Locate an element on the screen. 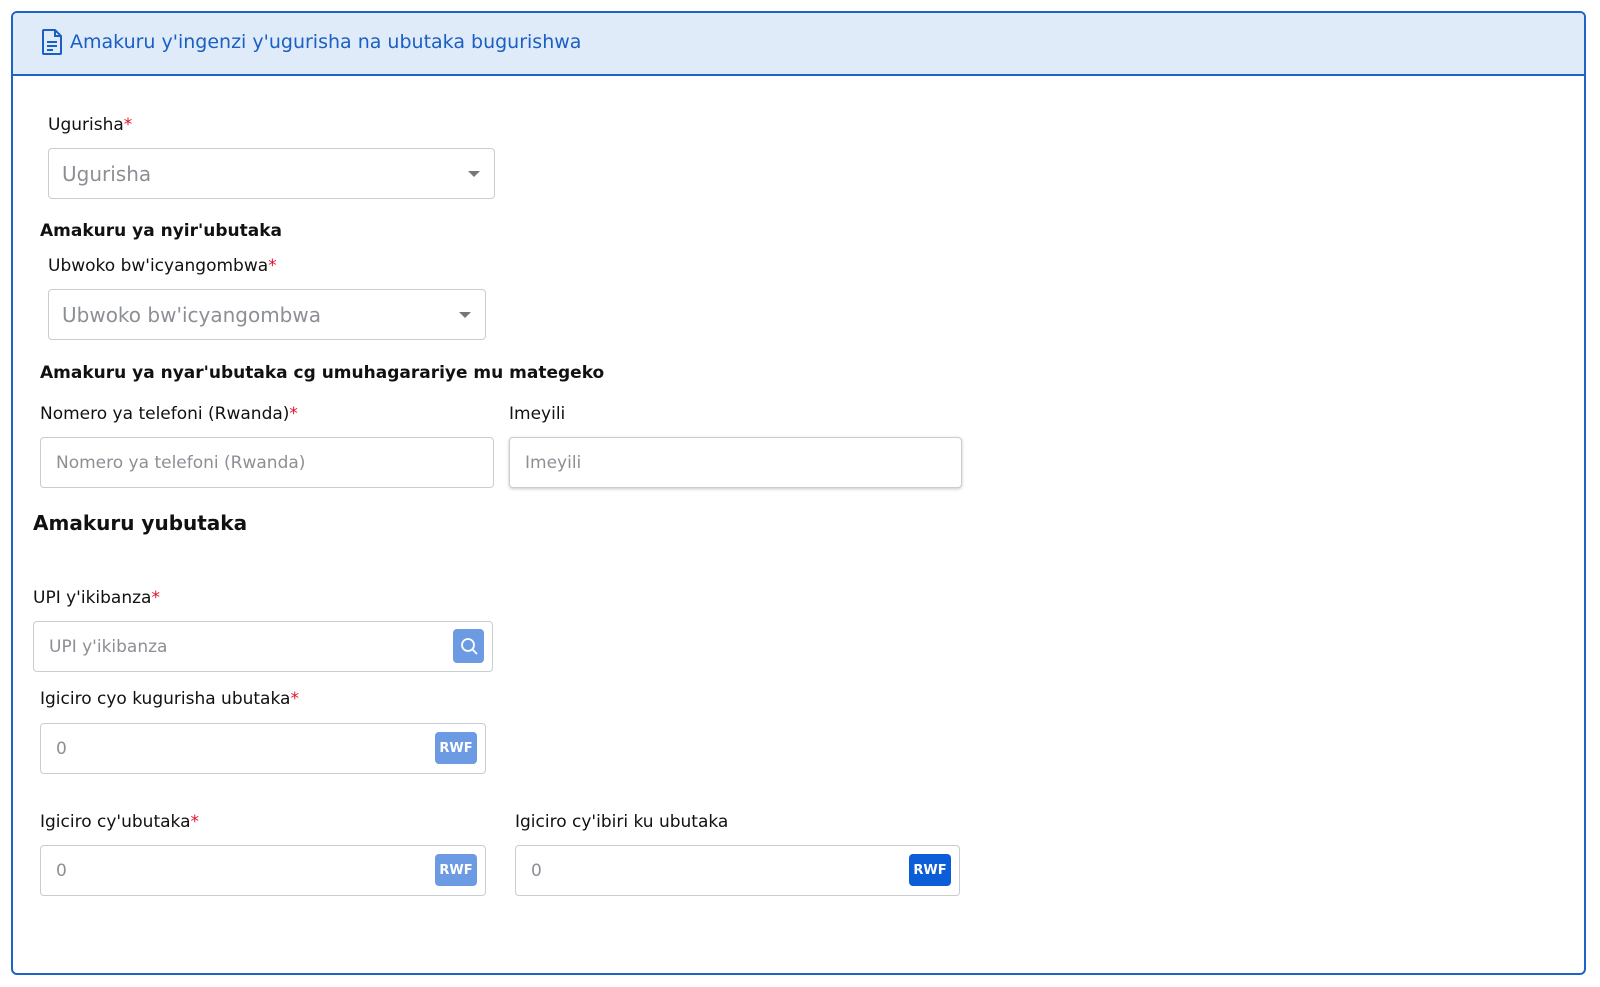 The height and width of the screenshot is (987, 1600). document-type-label-text: Ubwoko bw'icyangombwa is located at coordinates (158, 266).